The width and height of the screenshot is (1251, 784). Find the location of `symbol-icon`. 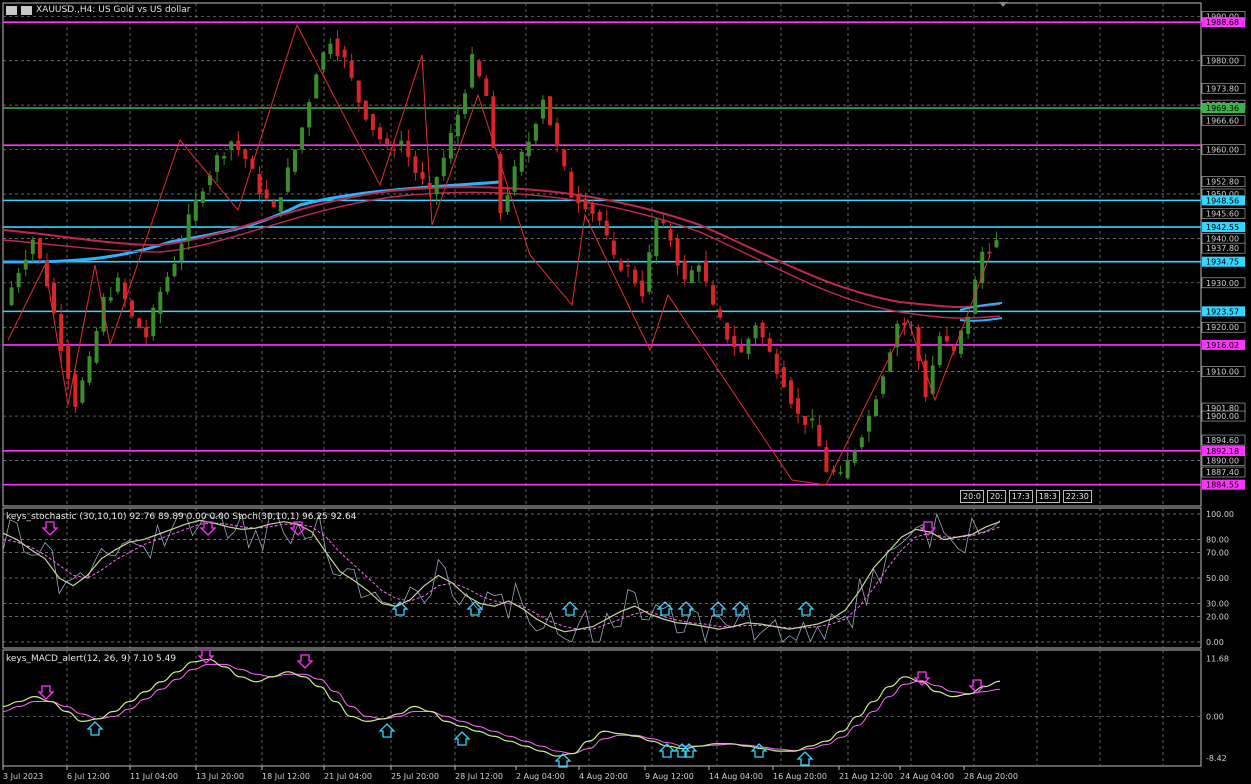

symbol-icon is located at coordinates (26, 10).